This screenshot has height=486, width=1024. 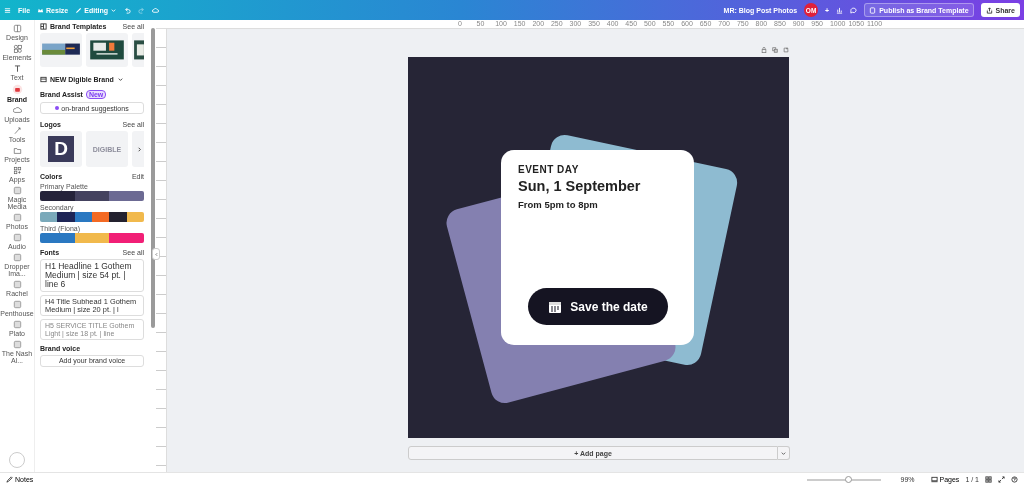 I want to click on logo-tile: D, so click(x=61, y=149).